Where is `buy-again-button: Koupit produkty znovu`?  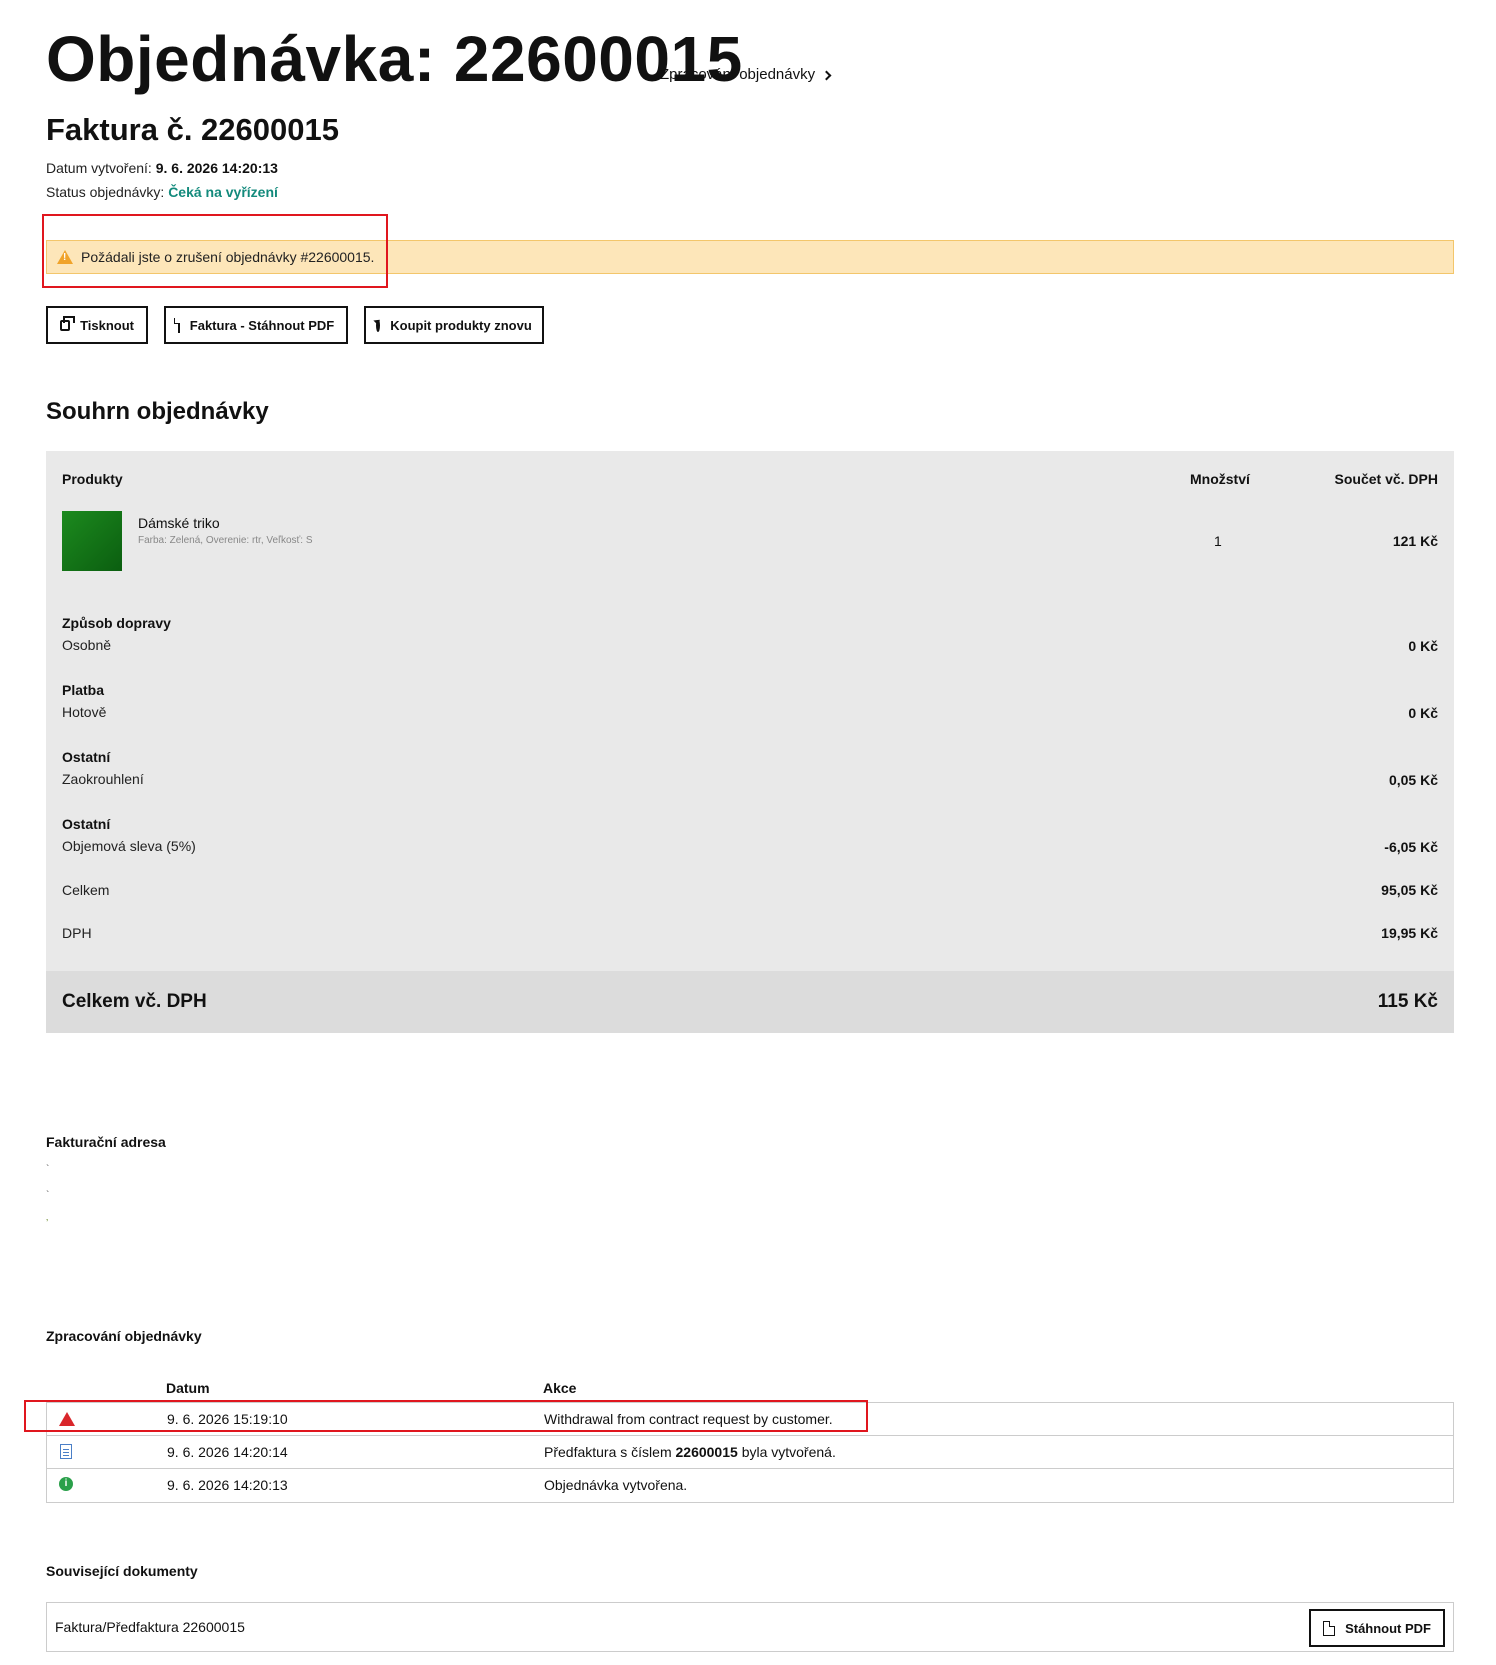 buy-again-button: Koupit produkty znovu is located at coordinates (454, 325).